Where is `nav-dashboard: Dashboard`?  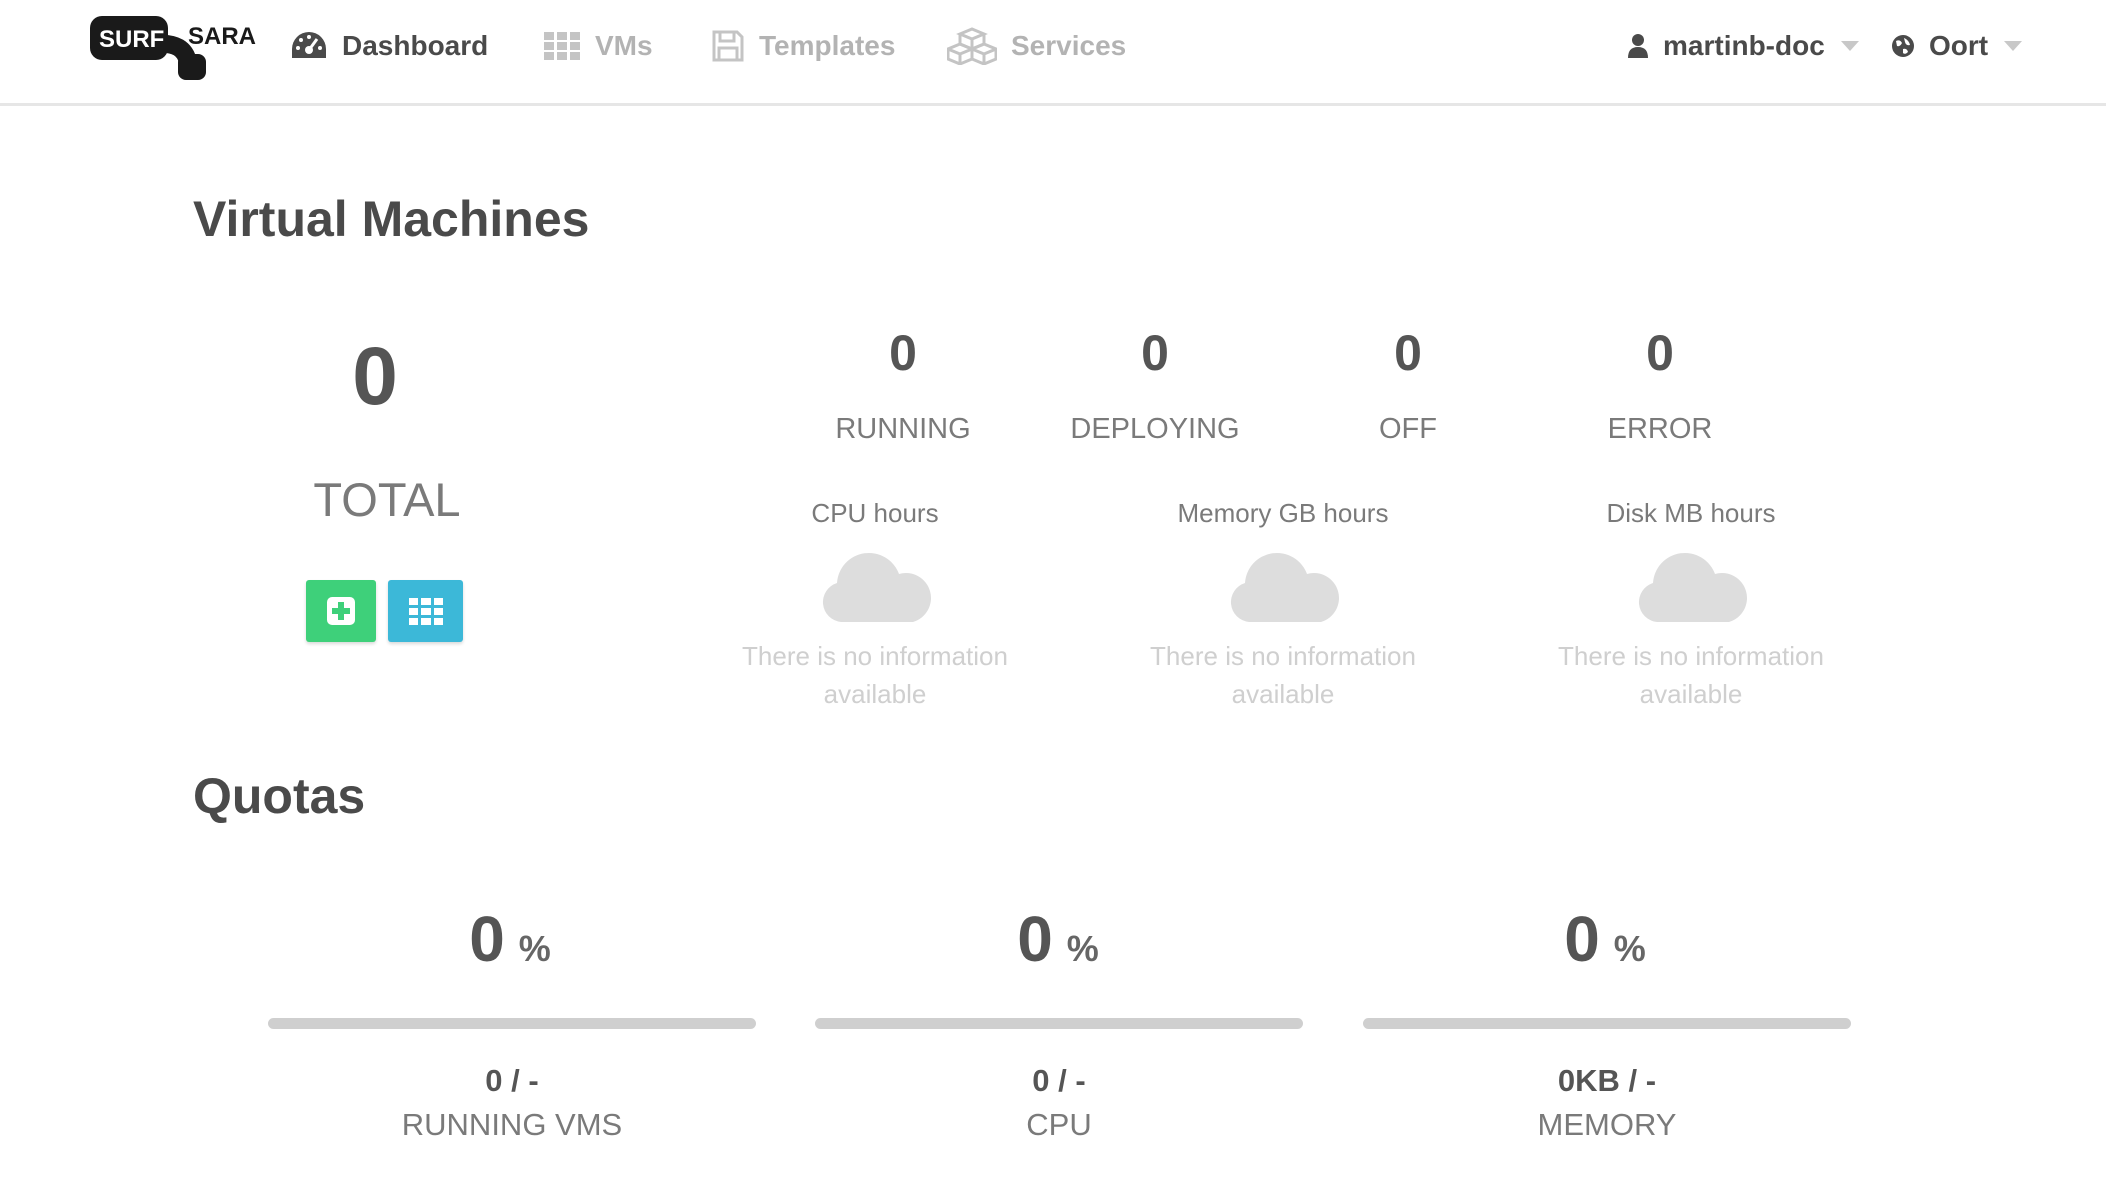
nav-dashboard: Dashboard is located at coordinates (389, 46).